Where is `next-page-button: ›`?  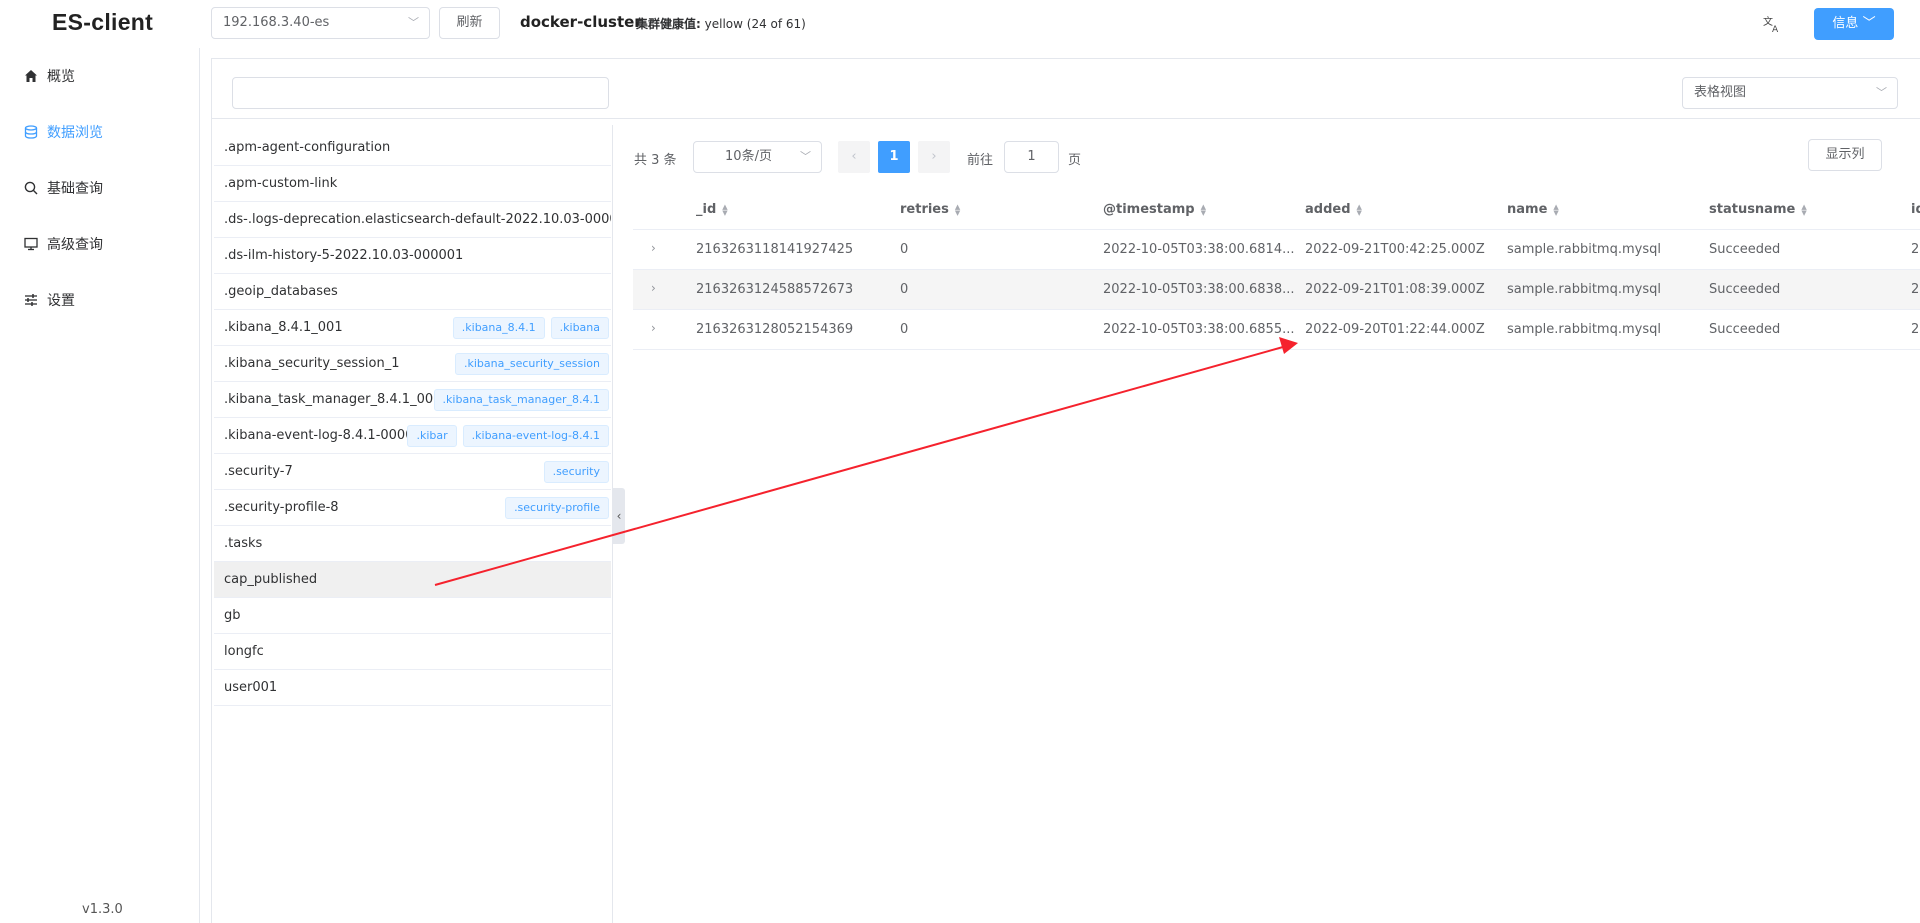 next-page-button: › is located at coordinates (934, 157).